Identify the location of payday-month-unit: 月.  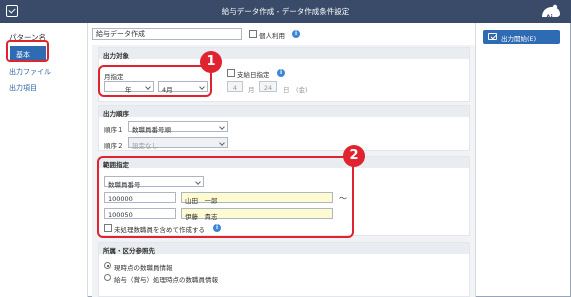
(251, 90).